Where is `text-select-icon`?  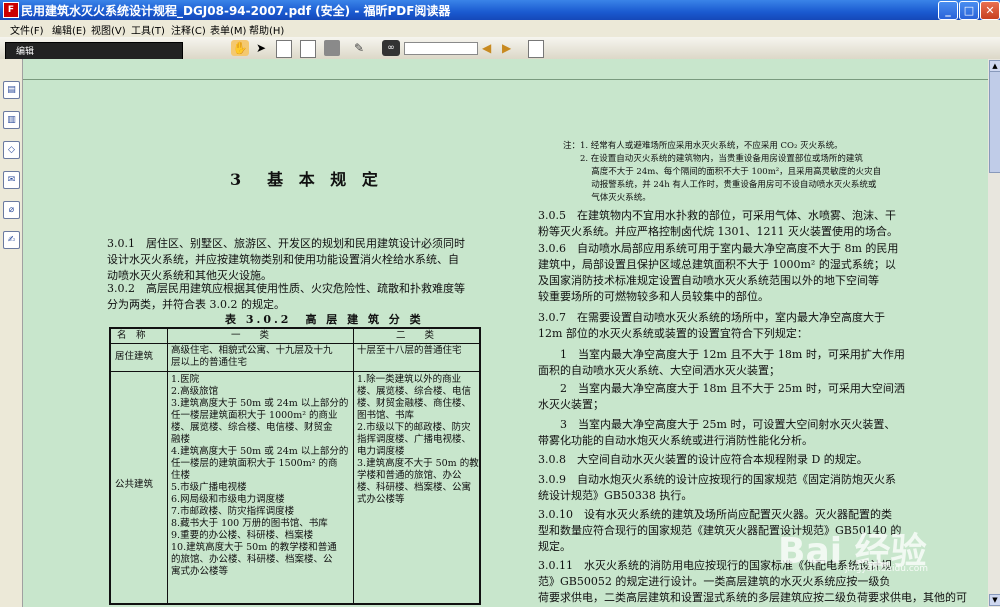
text-select-icon is located at coordinates (284, 49).